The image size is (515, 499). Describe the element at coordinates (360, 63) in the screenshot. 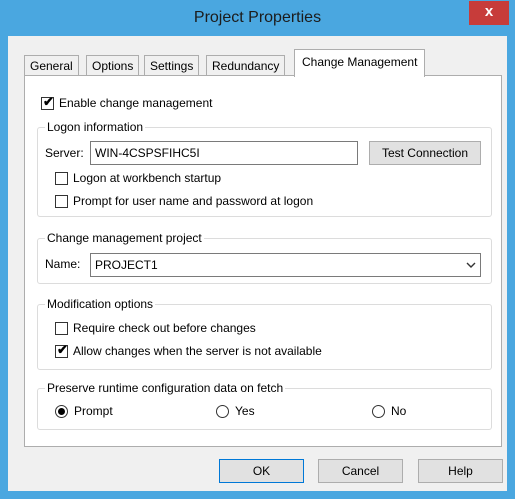

I see `tab-change-management: Change Management` at that location.